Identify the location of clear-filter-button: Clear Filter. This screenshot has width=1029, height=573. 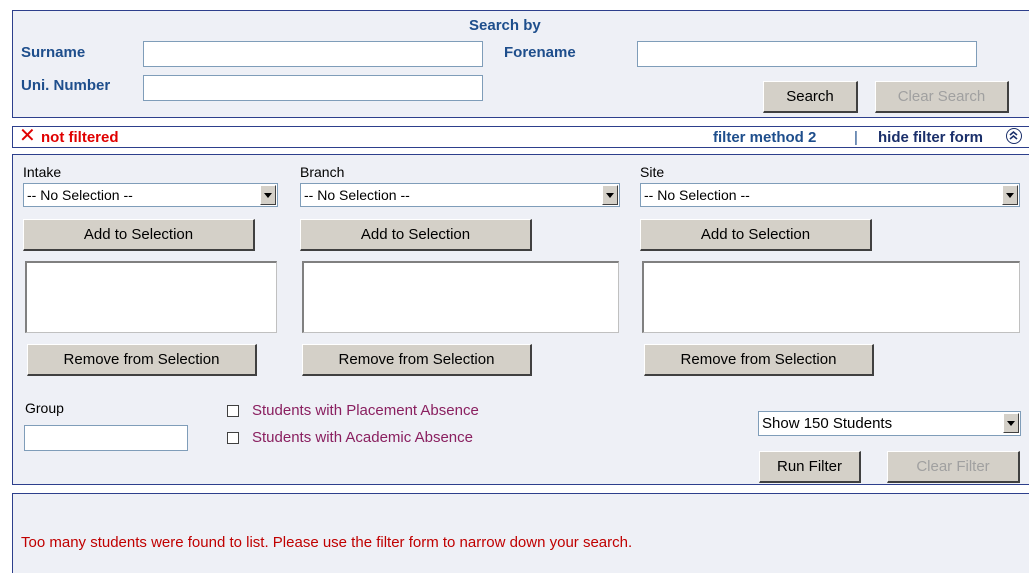
(953, 467).